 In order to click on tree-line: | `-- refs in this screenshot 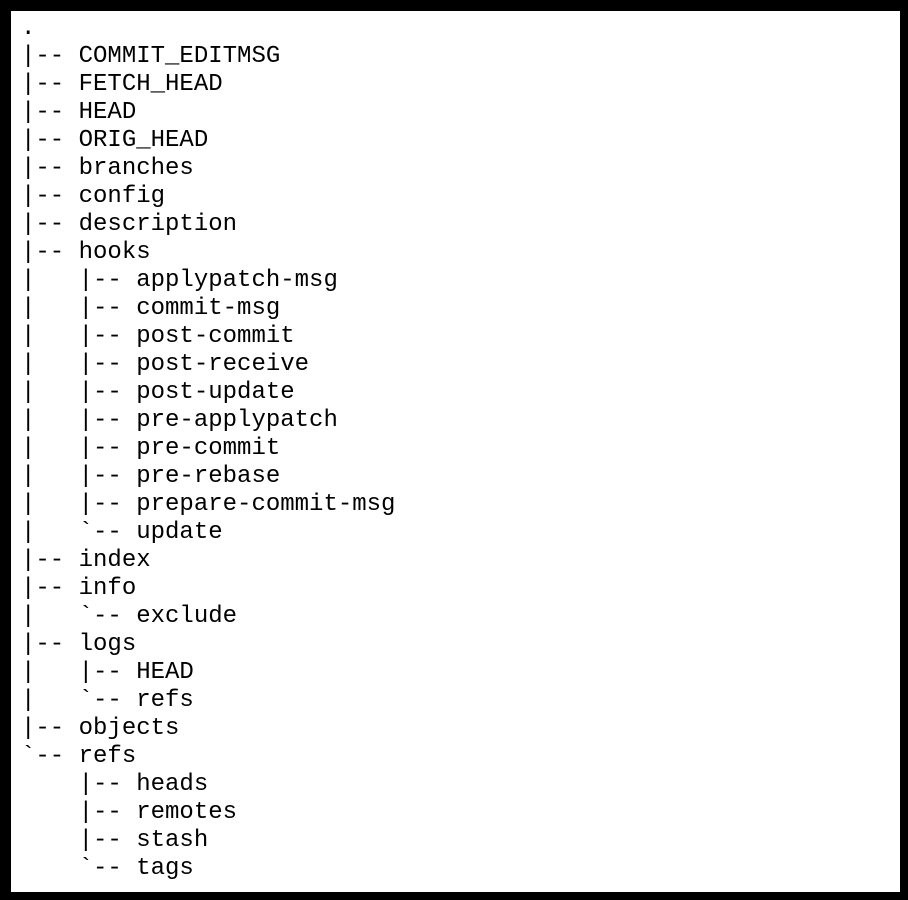, I will do `click(107, 700)`.